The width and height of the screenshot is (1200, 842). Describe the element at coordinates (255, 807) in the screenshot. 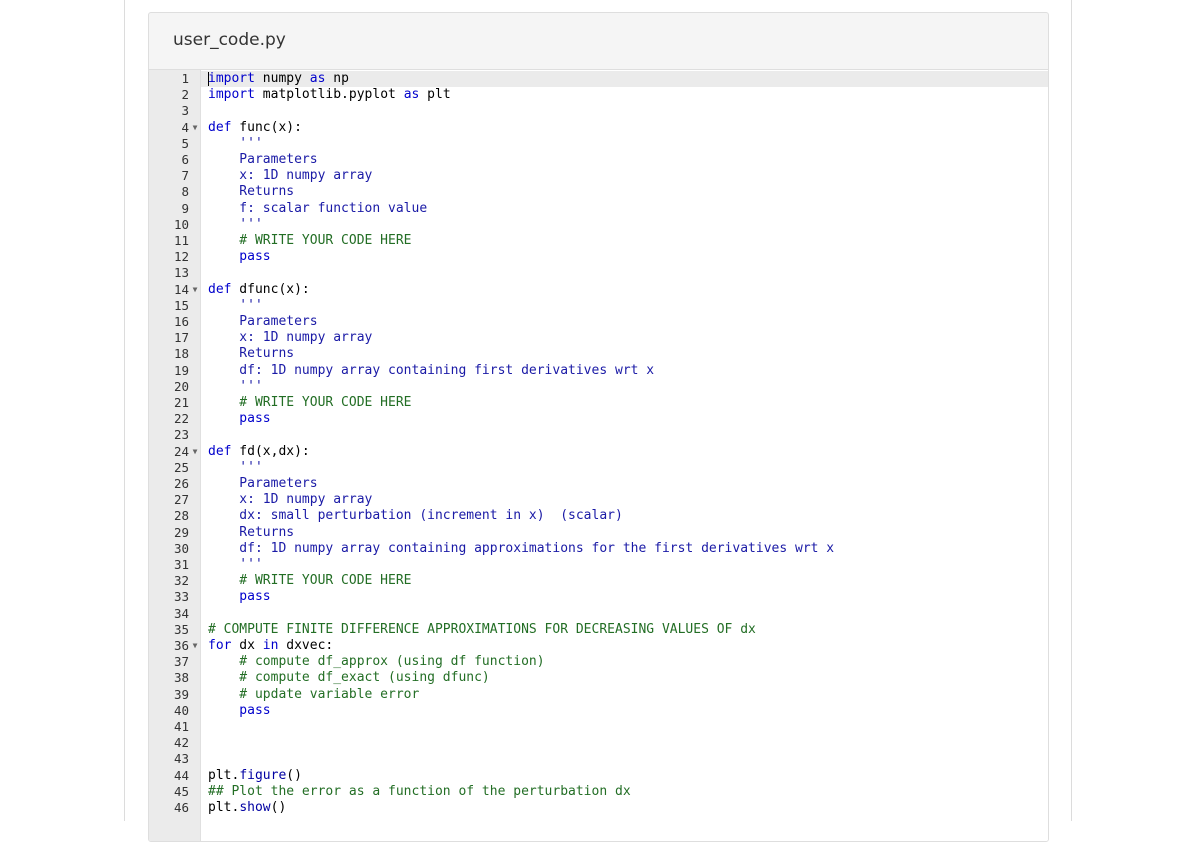

I see `code-token: show` at that location.